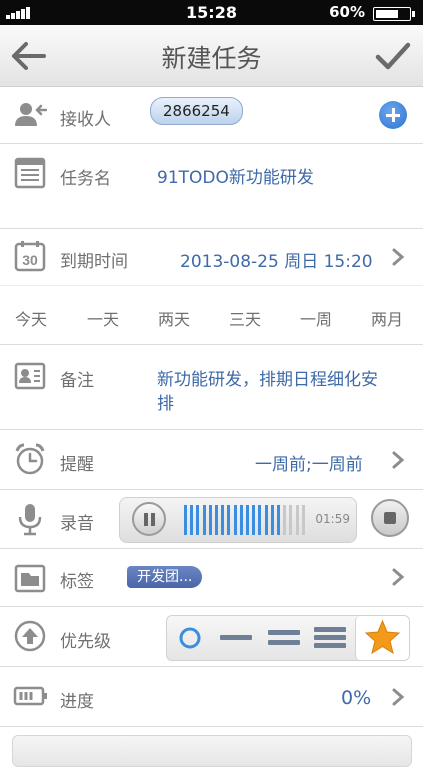 This screenshot has width=423, height=767. I want to click on due-date-row: 30 到期时间 2013-08-25 周日 15:20, so click(211, 257).